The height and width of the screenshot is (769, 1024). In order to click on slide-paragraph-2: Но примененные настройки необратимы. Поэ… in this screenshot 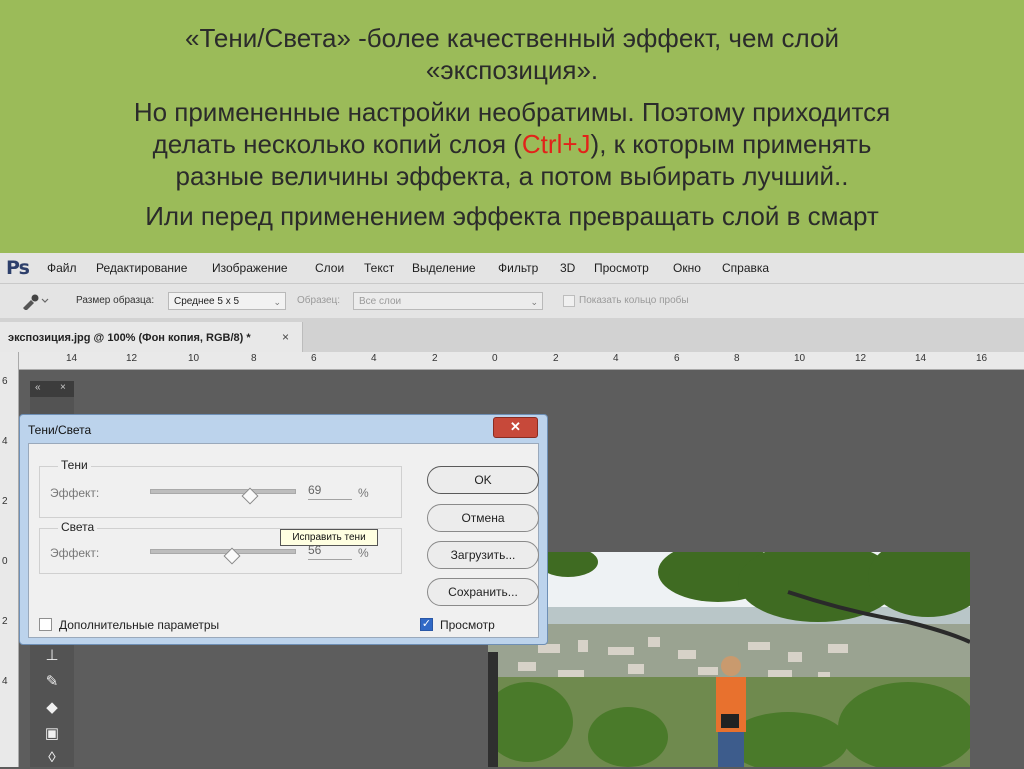, I will do `click(512, 144)`.